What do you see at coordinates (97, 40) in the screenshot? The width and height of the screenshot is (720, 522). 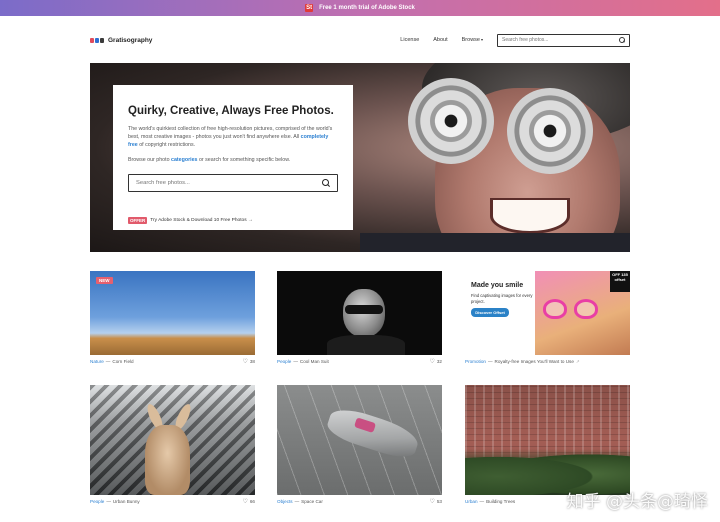 I see `logo-icon` at bounding box center [97, 40].